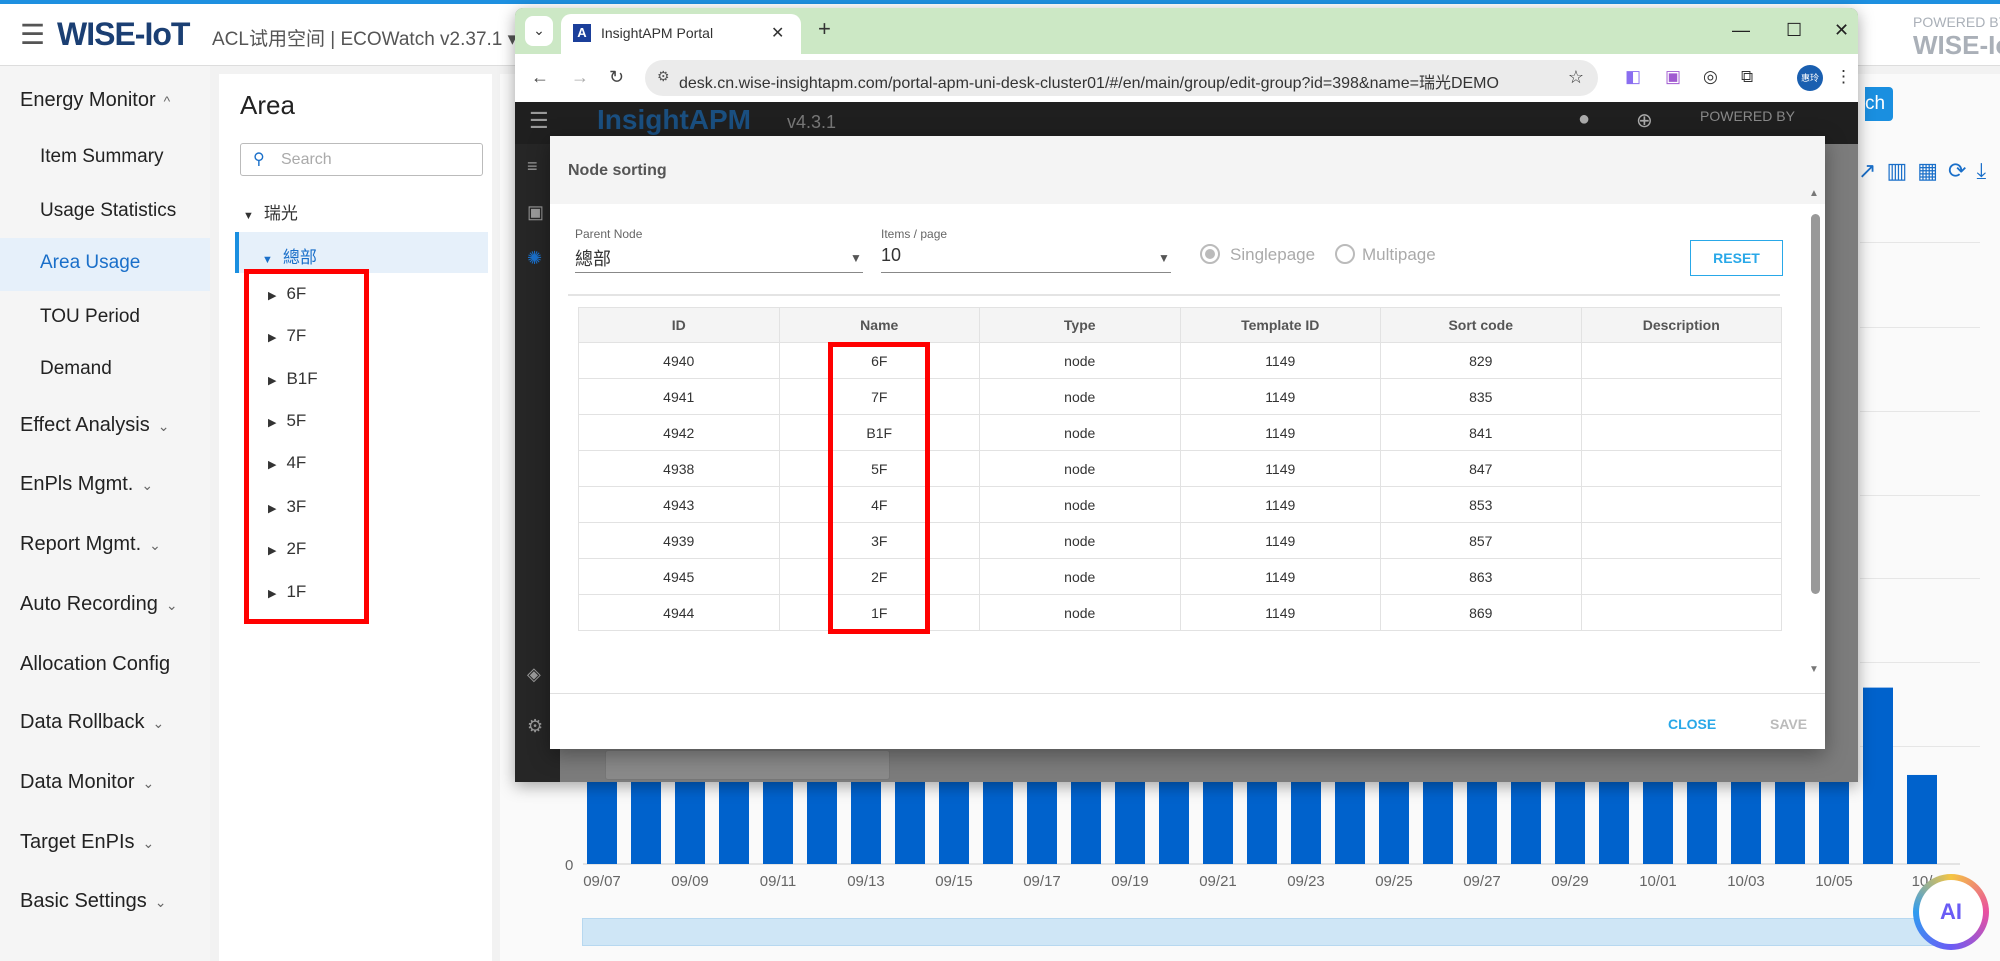 The image size is (2000, 961). I want to click on area-search-input: ⚲ Search, so click(361, 159).